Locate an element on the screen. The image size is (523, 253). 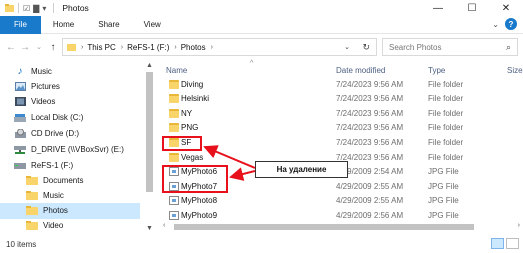
refresh-icon: ↻ is located at coordinates (366, 47).